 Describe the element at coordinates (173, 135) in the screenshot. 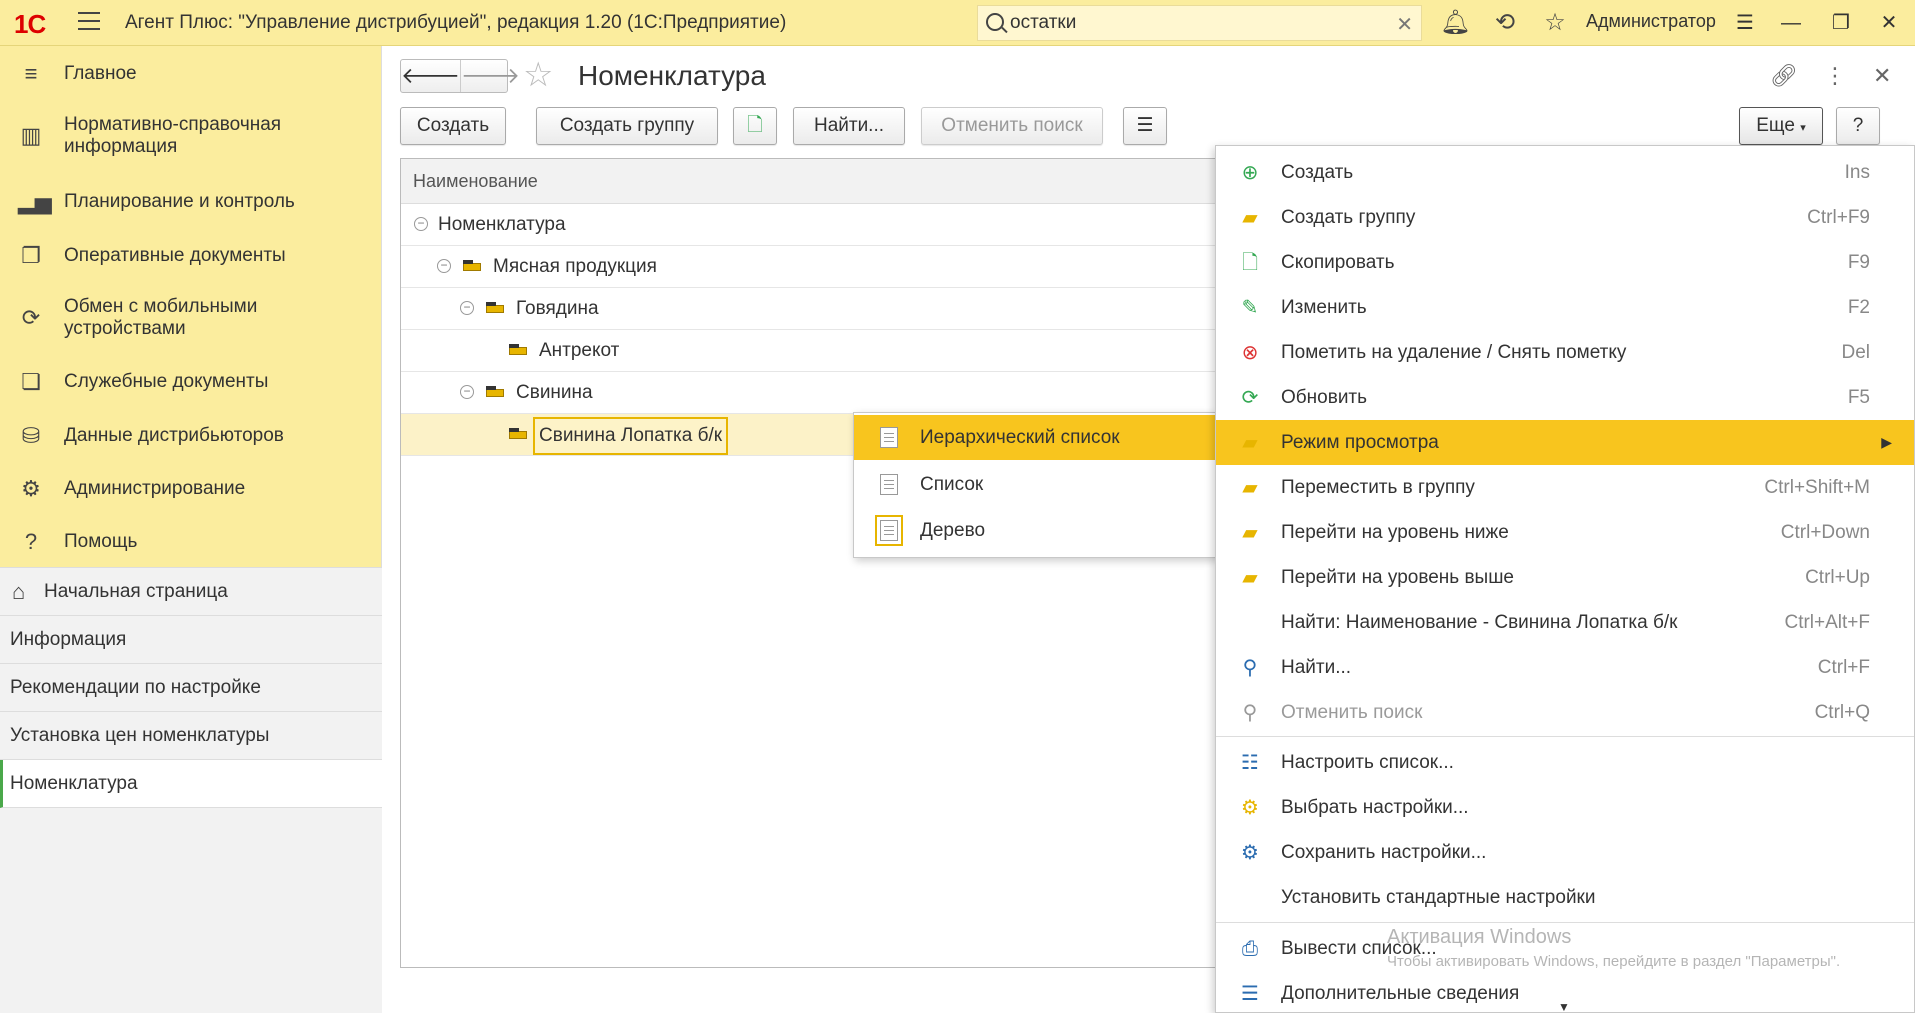

I see `section-label: Нормативно-справочная информация` at that location.